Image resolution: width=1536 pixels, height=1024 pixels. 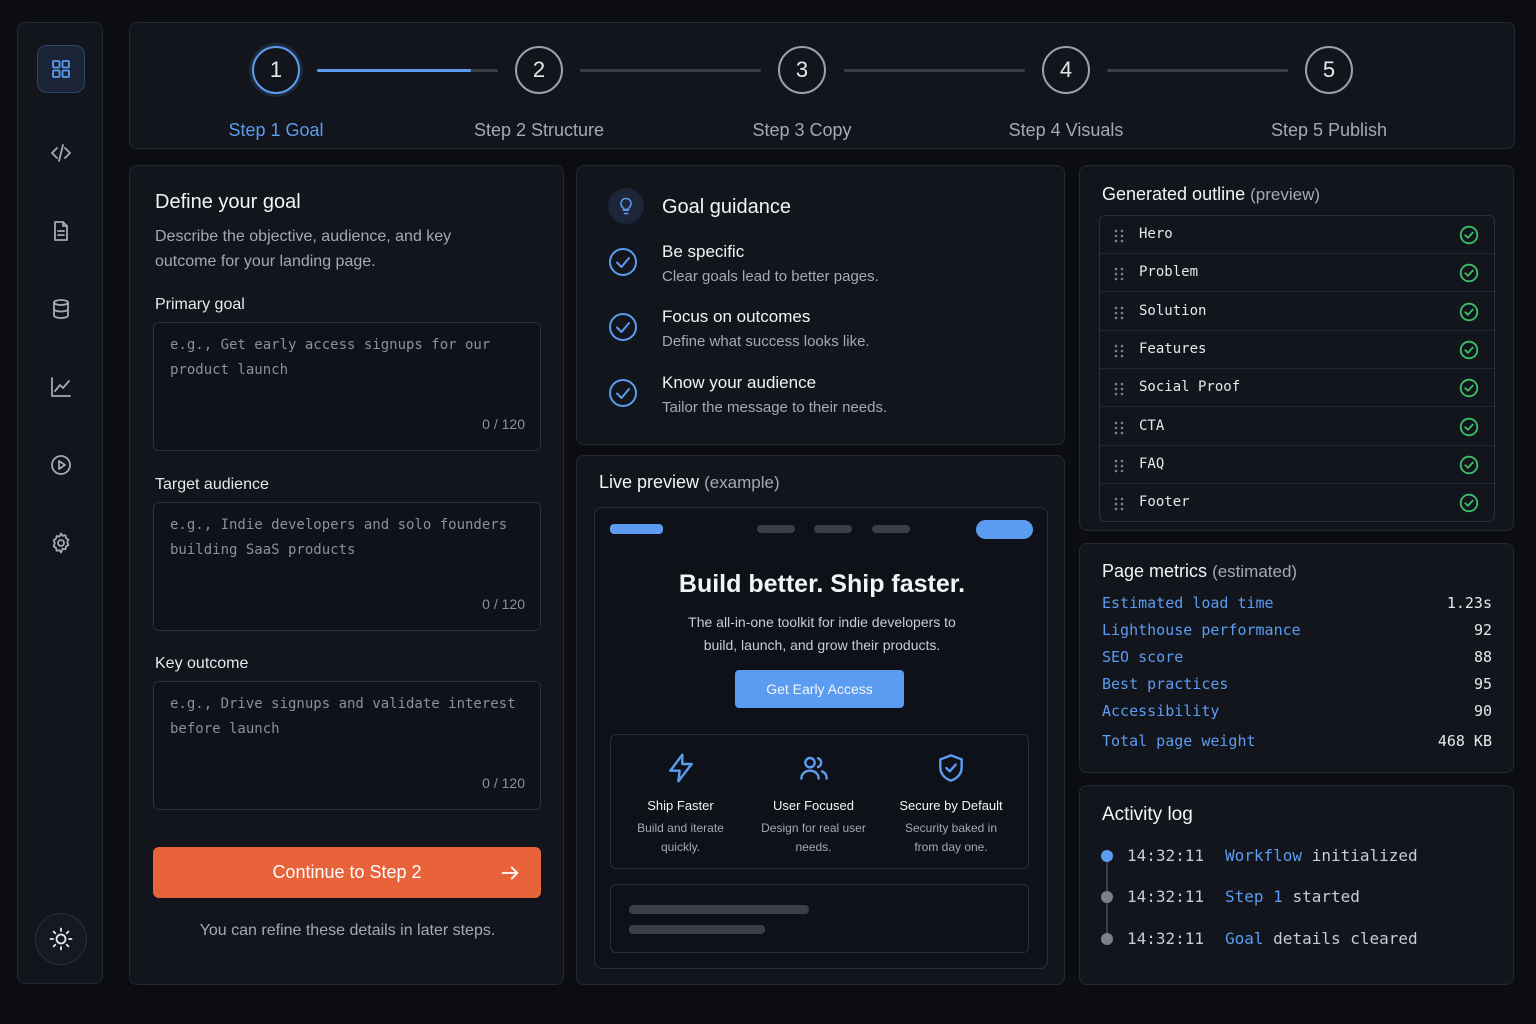 I want to click on continue-button: Continue to Step 2, so click(x=347, y=872).